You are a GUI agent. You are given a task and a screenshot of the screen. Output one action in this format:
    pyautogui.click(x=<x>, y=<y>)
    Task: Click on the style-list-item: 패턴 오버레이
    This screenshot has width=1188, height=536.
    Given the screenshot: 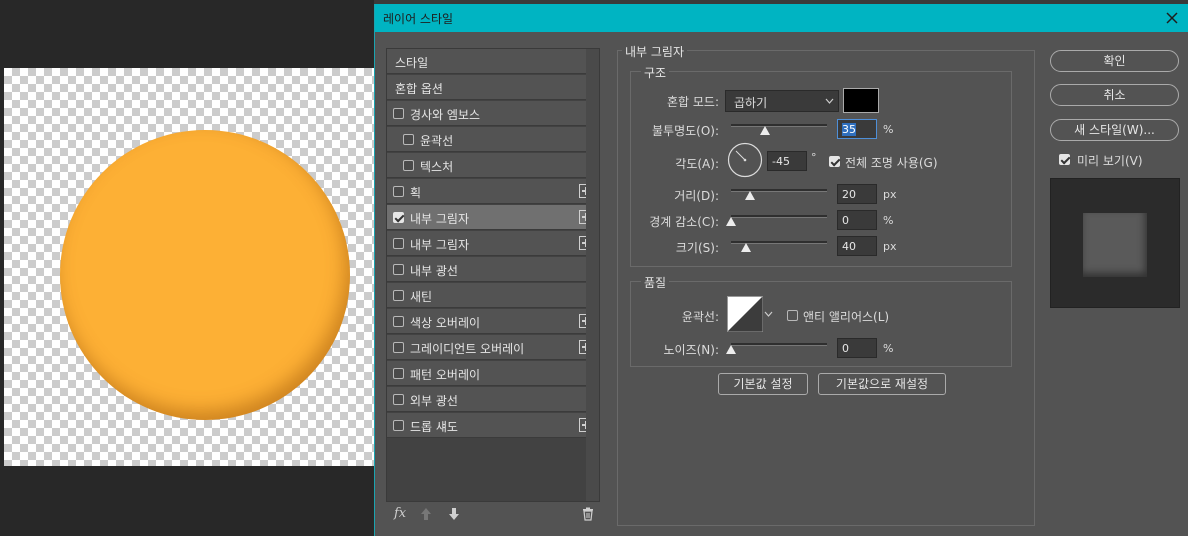 What is the action you would take?
    pyautogui.click(x=492, y=373)
    